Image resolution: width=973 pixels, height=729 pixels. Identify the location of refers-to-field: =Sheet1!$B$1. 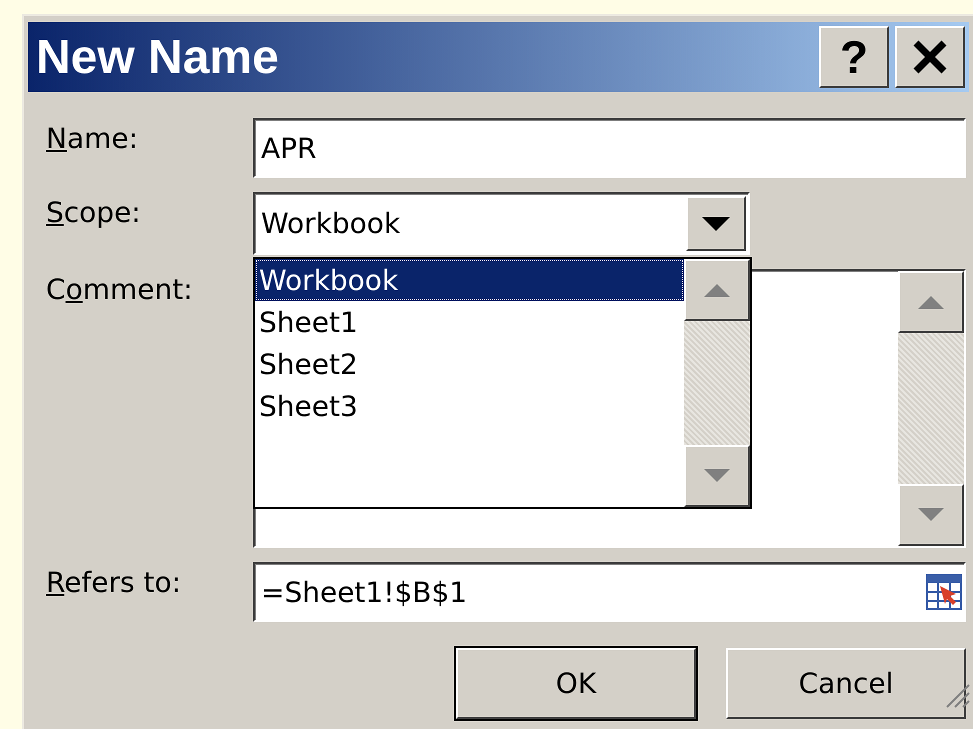
(609, 592).